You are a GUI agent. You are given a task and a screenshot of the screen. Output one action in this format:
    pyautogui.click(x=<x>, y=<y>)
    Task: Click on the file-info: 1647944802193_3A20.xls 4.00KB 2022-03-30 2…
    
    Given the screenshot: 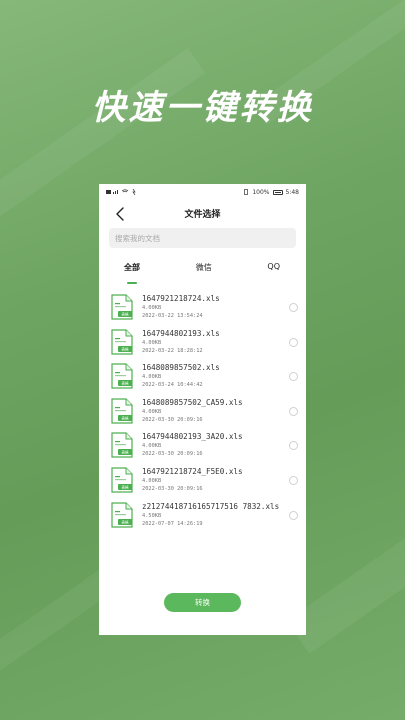 What is the action you would take?
    pyautogui.click(x=192, y=445)
    